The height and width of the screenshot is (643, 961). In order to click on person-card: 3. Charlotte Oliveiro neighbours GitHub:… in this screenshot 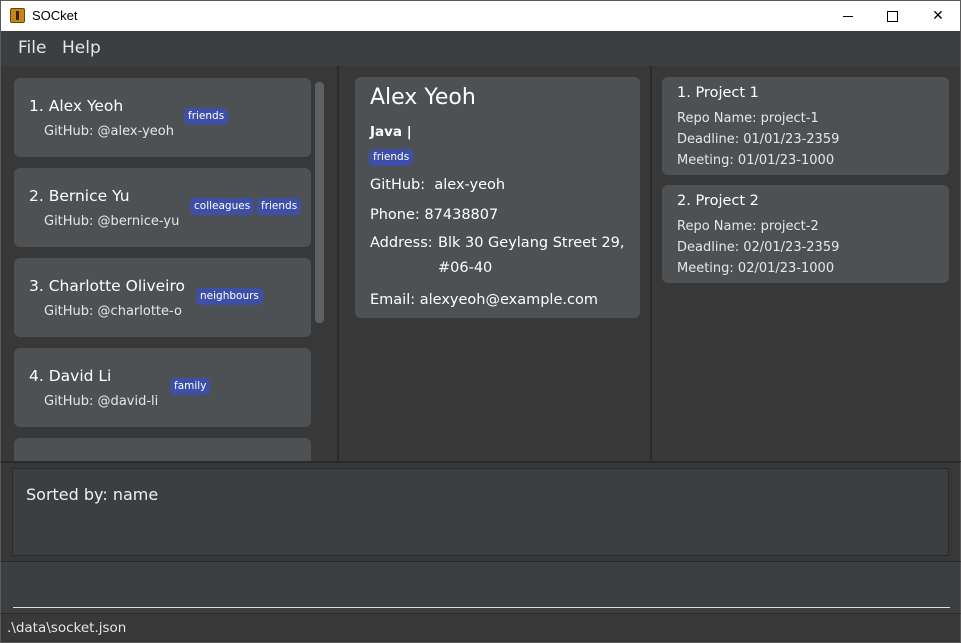, I will do `click(162, 297)`.